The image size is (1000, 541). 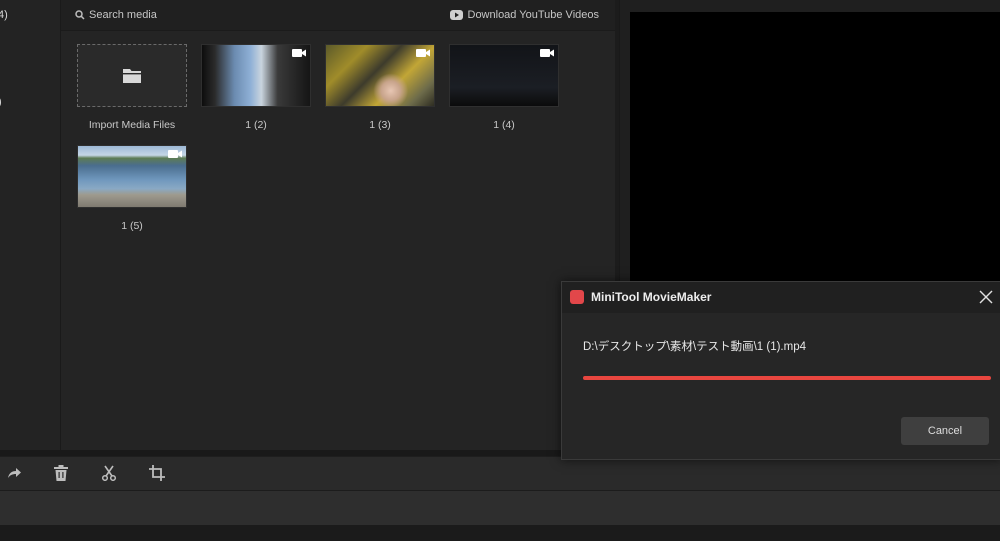 I want to click on close-icon, so click(x=986, y=297).